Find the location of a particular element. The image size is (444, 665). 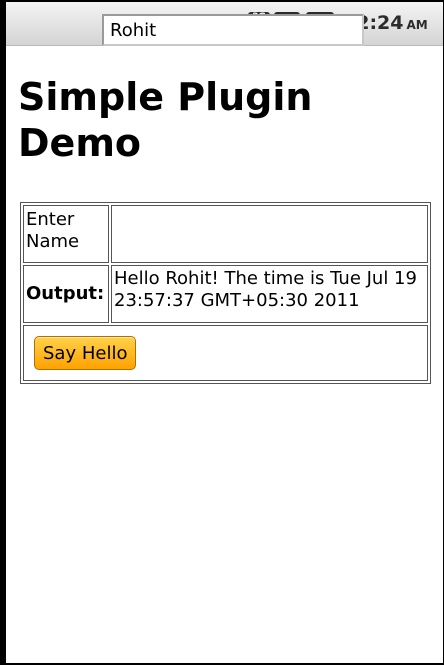

name-input is located at coordinates (233, 30).